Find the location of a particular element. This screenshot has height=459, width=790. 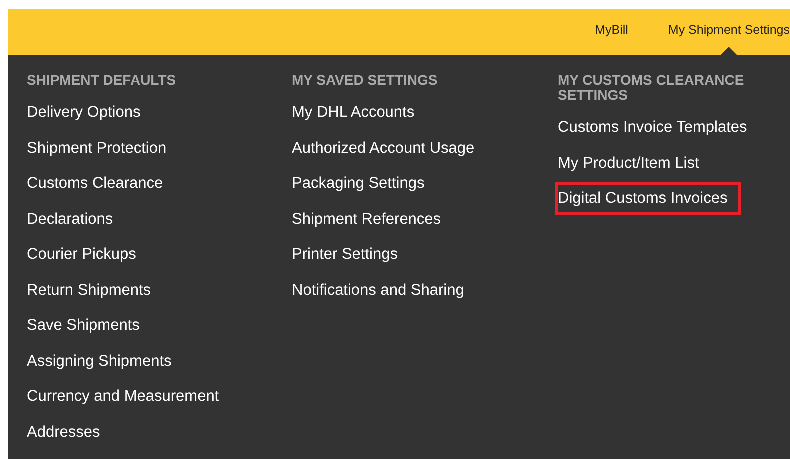

menu-link: My DHL Accounts is located at coordinates (358, 112).